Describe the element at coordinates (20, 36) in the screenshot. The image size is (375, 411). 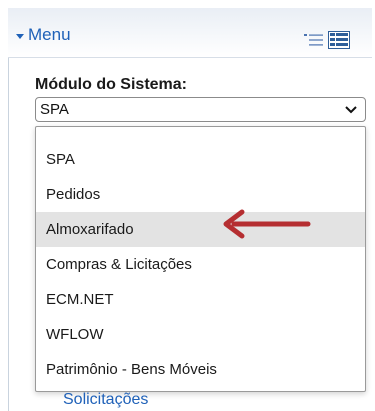
I see `caret-down-icon` at that location.